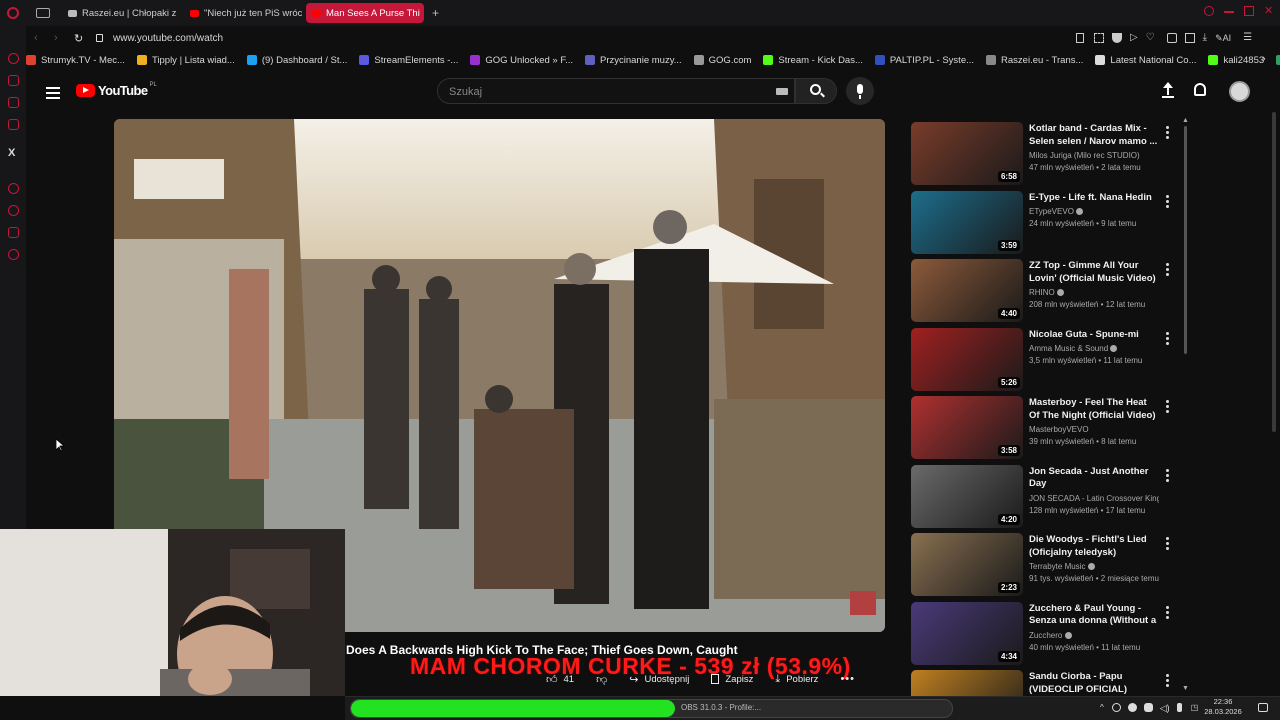 The height and width of the screenshot is (720, 1280). I want to click on sidebar-scroll-down-icon: ▼, so click(1185, 688).